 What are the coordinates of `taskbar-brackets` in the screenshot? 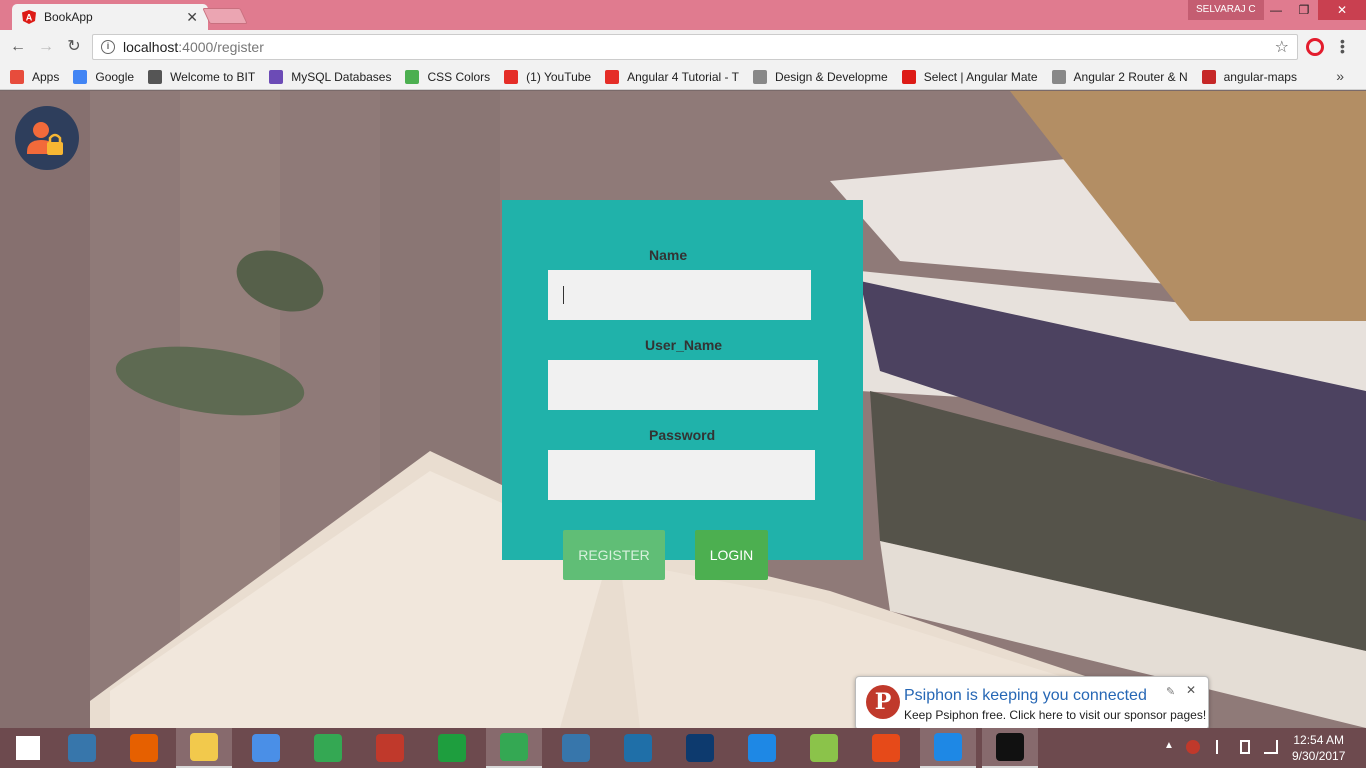 It's located at (638, 748).